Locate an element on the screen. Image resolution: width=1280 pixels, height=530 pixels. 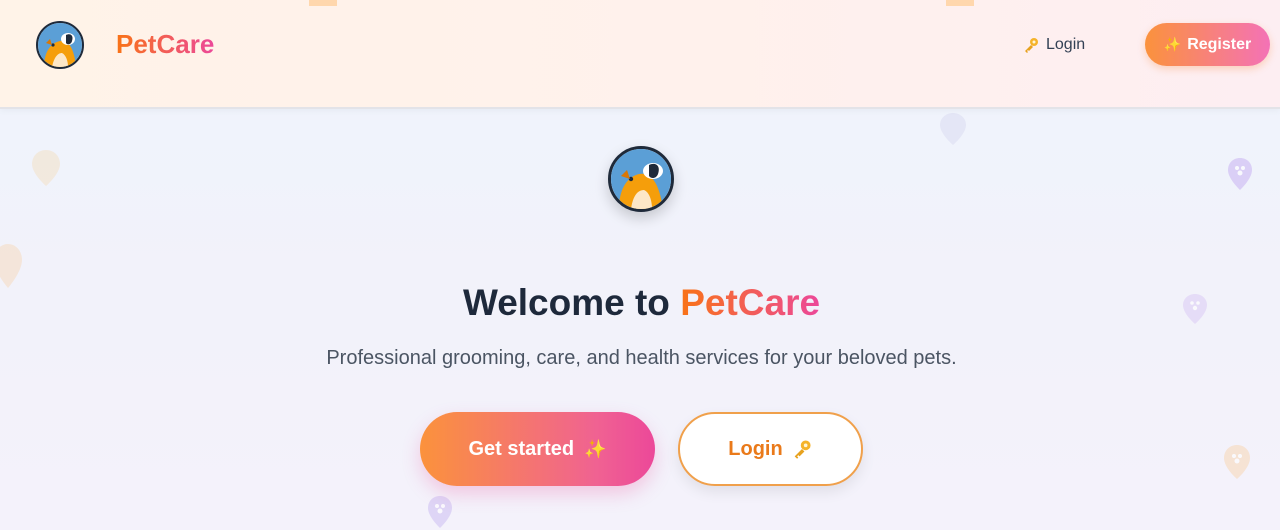
get-started-button: Get started ✨ is located at coordinates (537, 449).